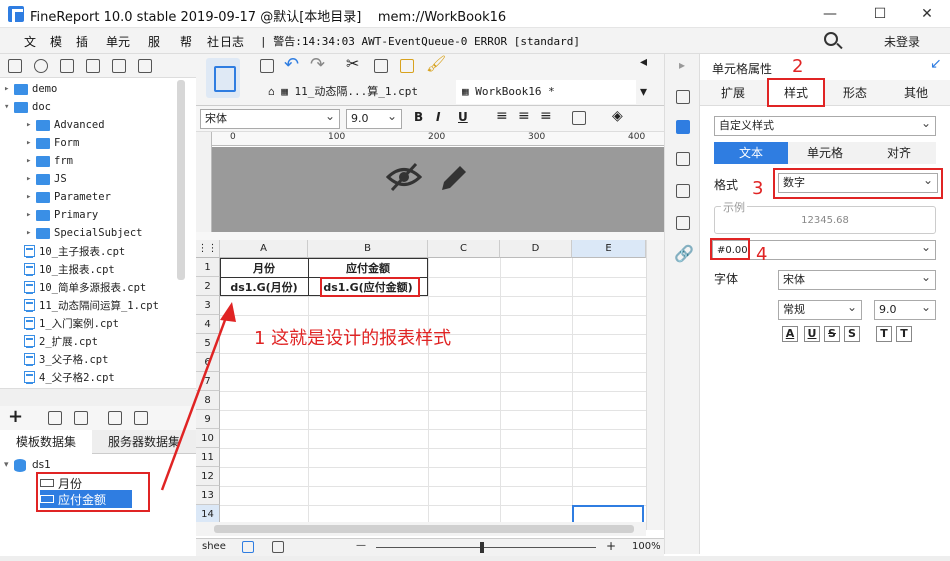 The height and width of the screenshot is (561, 950). Describe the element at coordinates (49, 161) in the screenshot. I see `tree-folder: ▸ frm` at that location.